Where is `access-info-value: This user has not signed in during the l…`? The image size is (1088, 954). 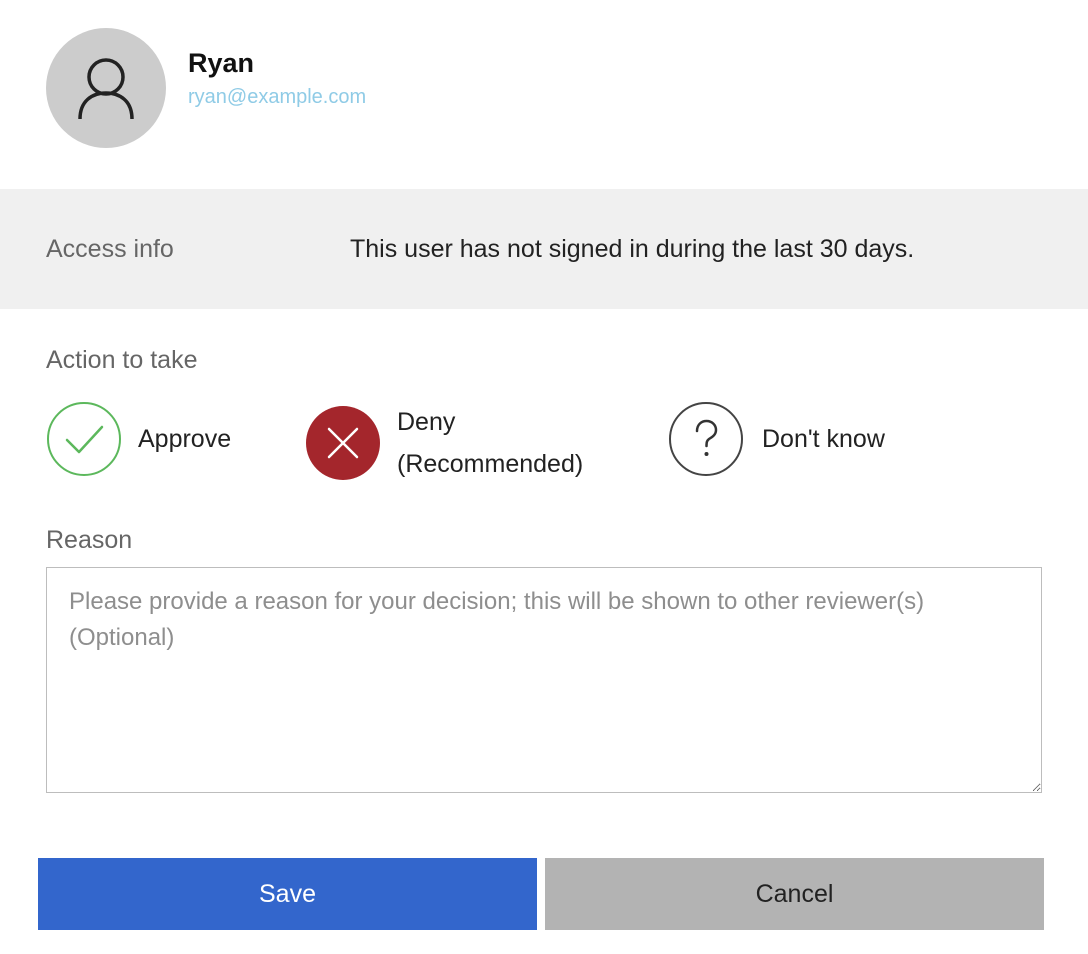 access-info-value: This user has not signed in during the l… is located at coordinates (632, 249).